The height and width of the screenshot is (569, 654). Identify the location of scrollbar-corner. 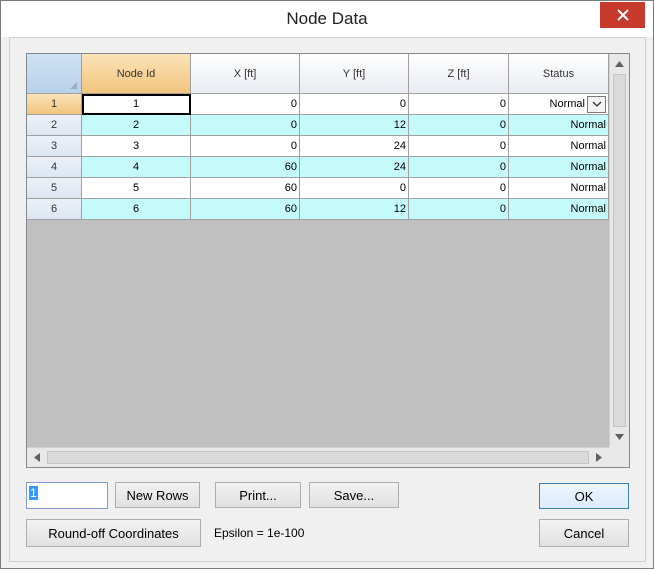
(619, 457).